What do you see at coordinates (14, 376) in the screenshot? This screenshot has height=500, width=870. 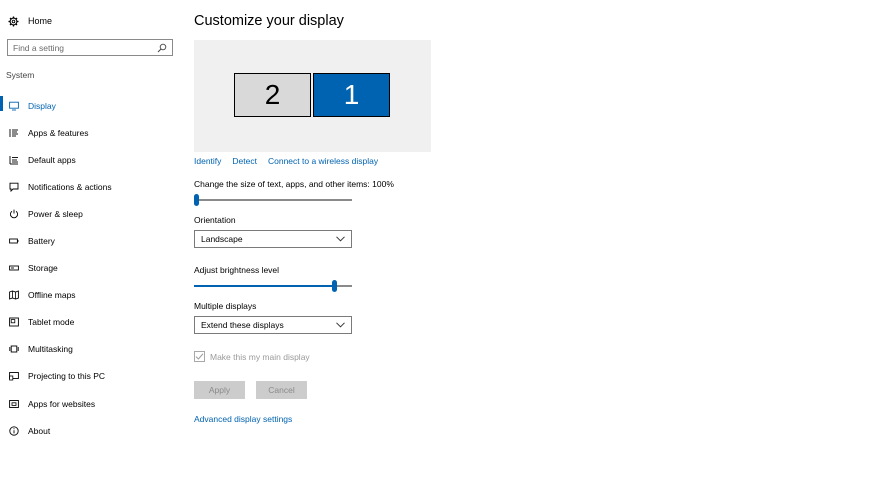 I see `projecting-icon` at bounding box center [14, 376].